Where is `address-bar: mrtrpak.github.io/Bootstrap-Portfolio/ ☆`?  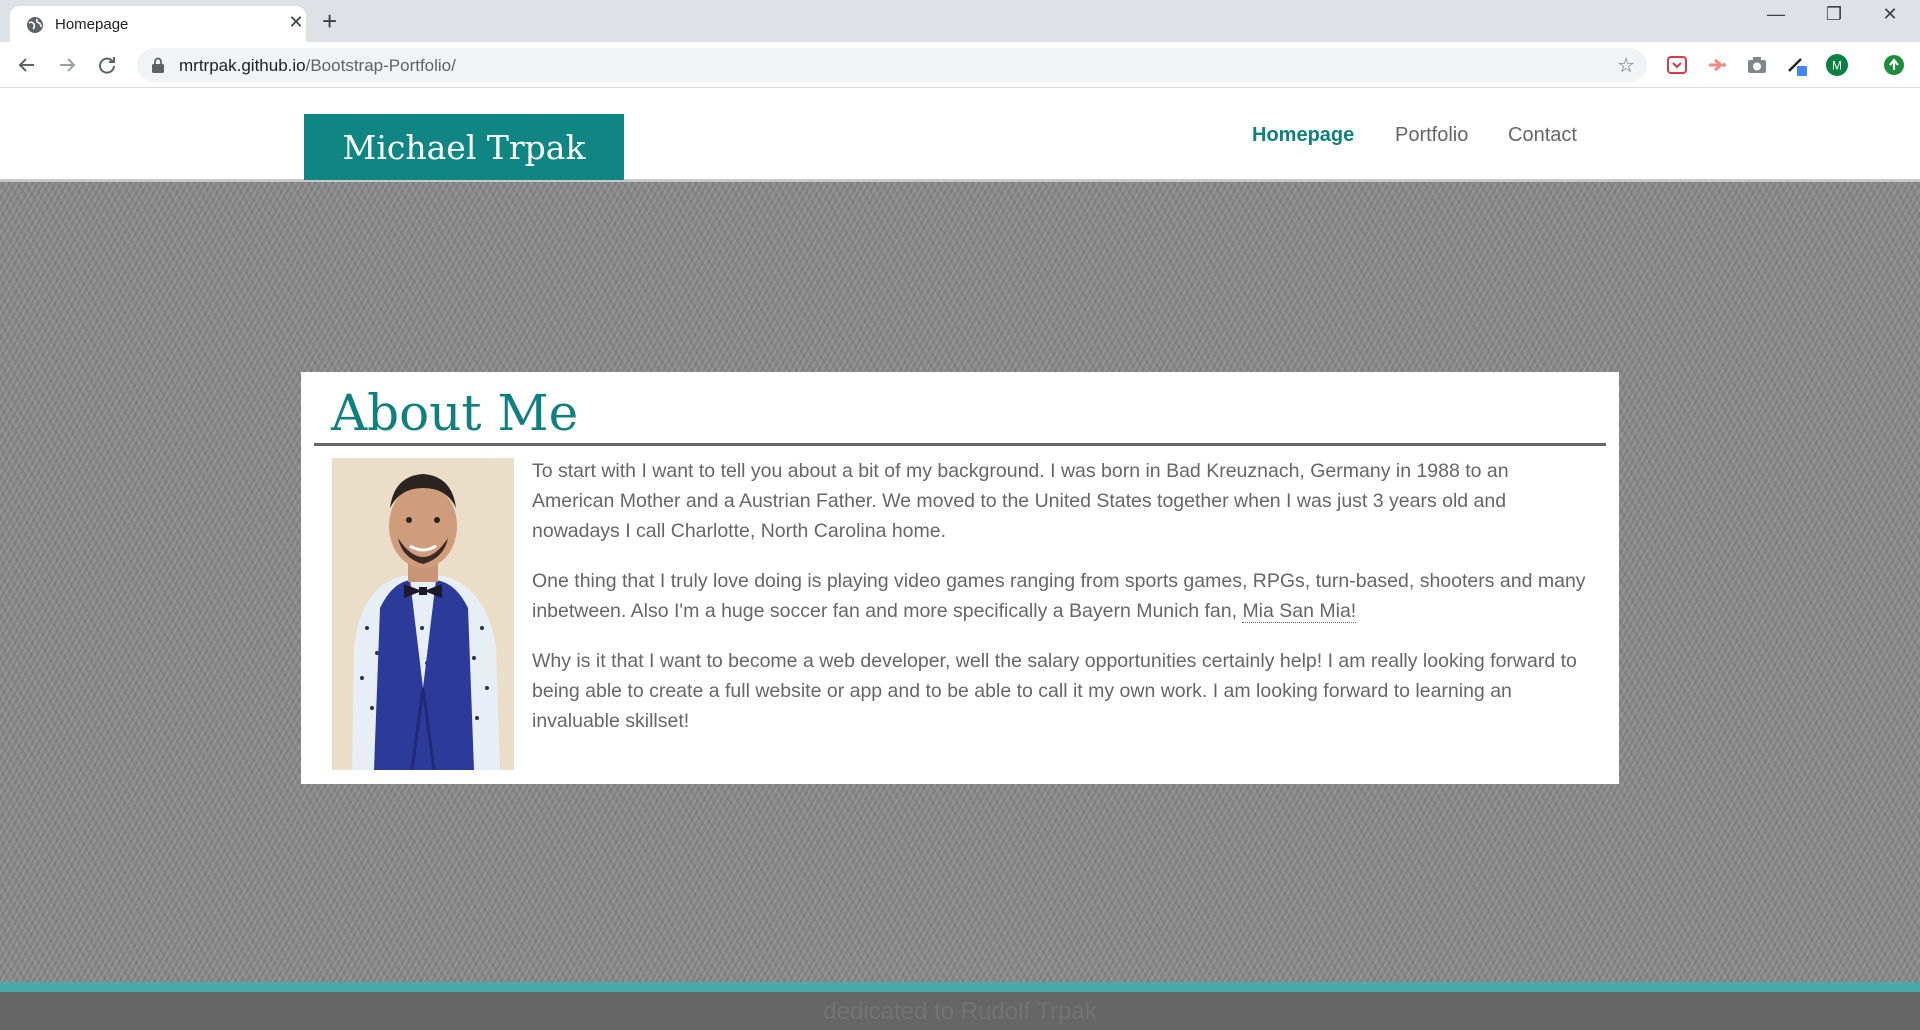
address-bar: mrtrpak.github.io/Bootstrap-Portfolio/ ☆ is located at coordinates (892, 65).